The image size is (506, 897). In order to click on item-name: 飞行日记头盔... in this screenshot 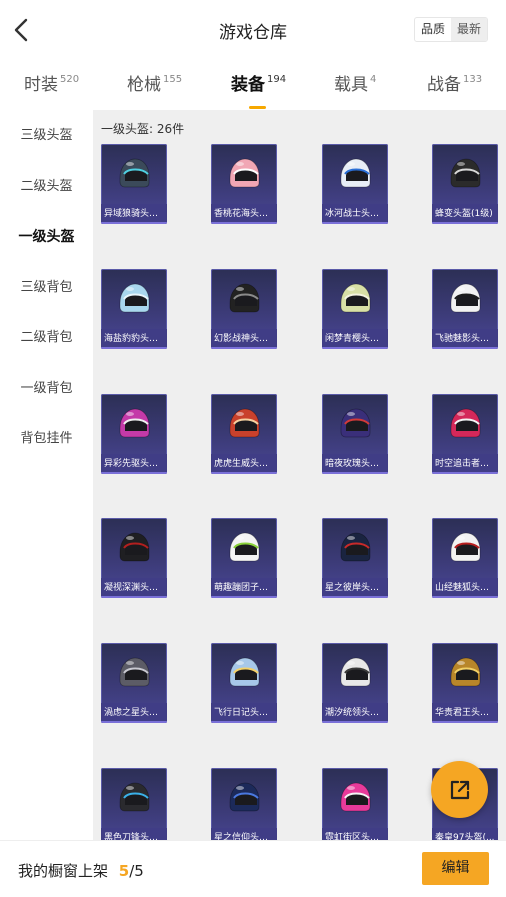, I will do `click(244, 713)`.